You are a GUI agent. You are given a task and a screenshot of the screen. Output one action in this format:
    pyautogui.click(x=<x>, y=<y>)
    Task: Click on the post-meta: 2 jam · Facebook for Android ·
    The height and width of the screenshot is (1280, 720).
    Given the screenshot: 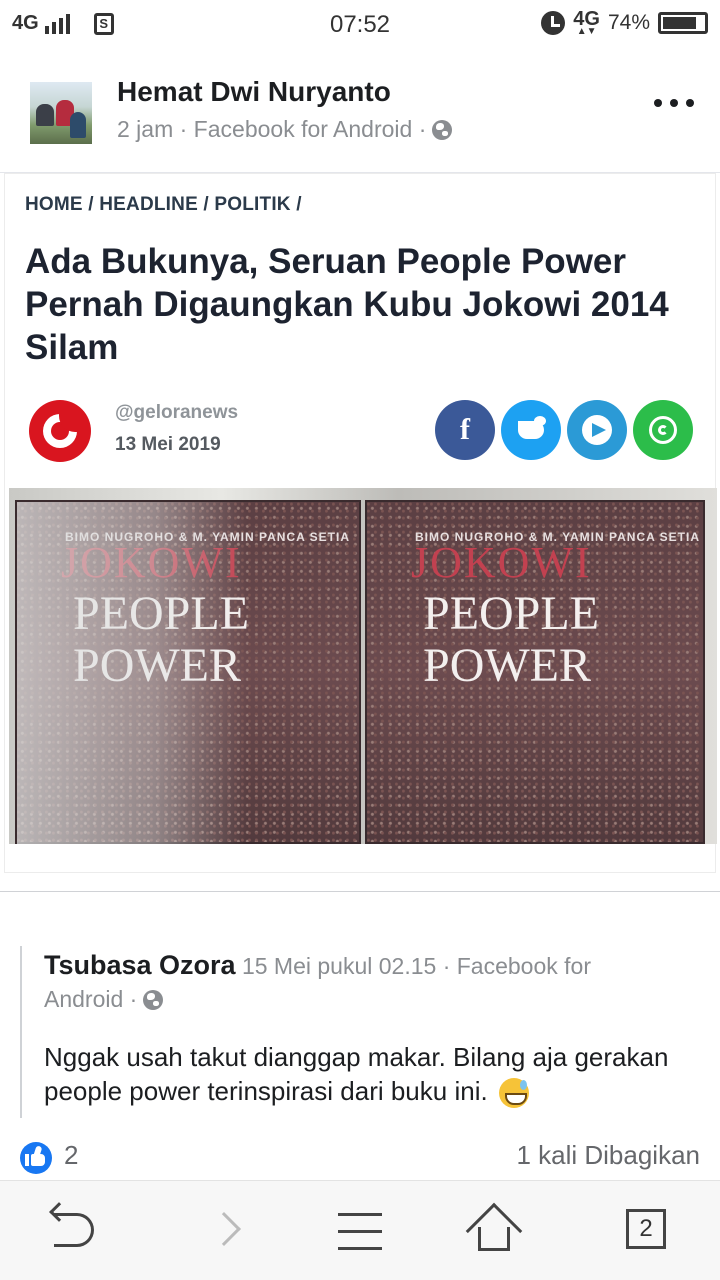 What is the action you would take?
    pyautogui.click(x=285, y=129)
    